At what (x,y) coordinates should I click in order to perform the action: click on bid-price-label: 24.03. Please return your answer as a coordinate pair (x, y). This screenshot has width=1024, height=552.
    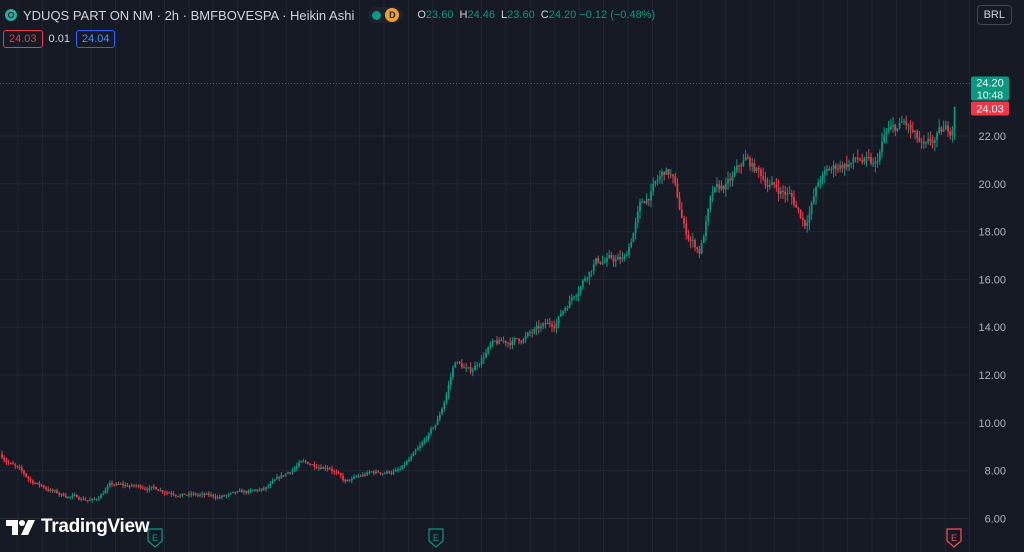
    Looking at the image, I should click on (990, 109).